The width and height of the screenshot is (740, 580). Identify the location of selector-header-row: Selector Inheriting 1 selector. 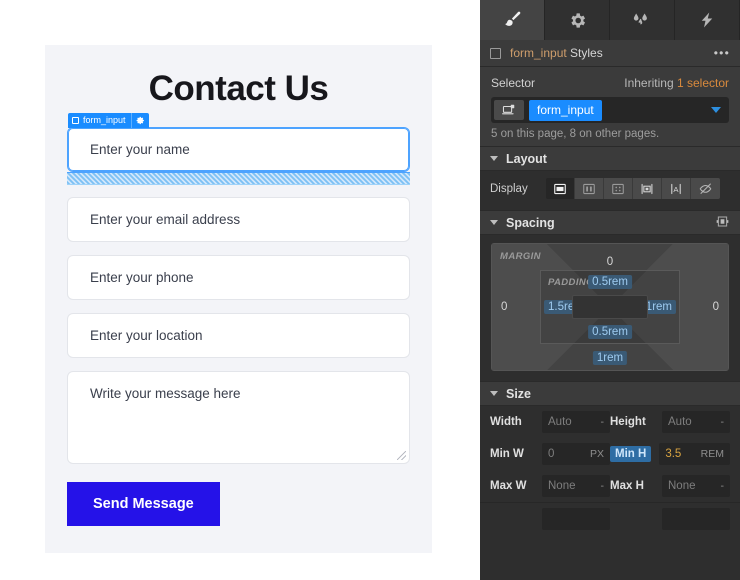
(610, 83).